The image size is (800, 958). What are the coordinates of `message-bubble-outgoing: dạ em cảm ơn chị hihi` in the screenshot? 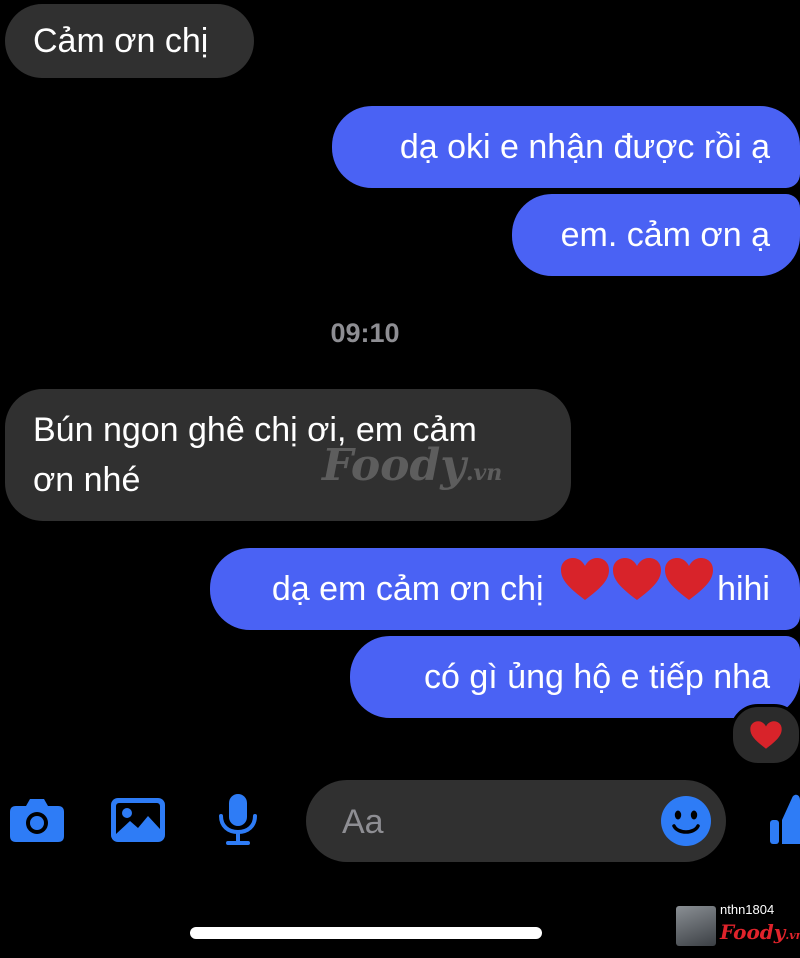 It's located at (505, 589).